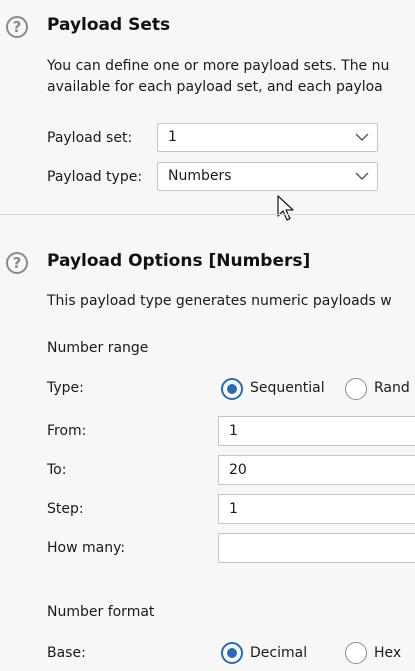 Image resolution: width=415 pixels, height=671 pixels. Describe the element at coordinates (95, 177) in the screenshot. I see `payload-type-label: Payload type:` at that location.